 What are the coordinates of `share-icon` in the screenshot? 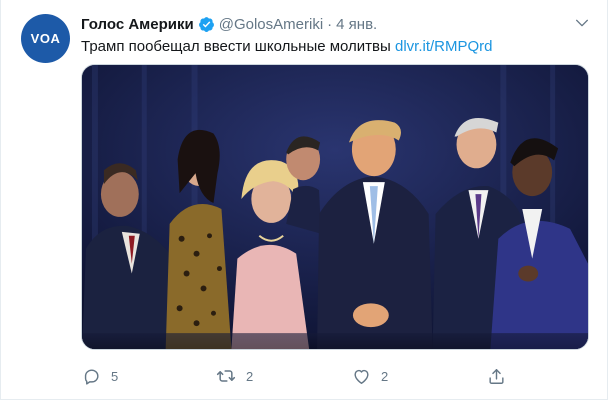 It's located at (496, 376).